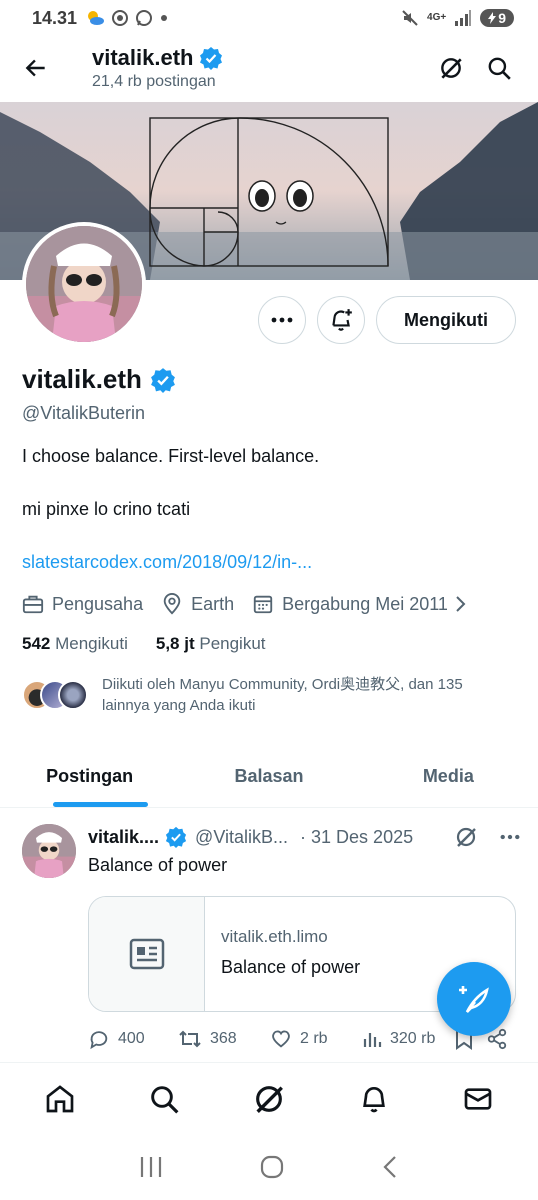 This screenshot has width=538, height=1200. Describe the element at coordinates (133, 1039) in the screenshot. I see `reply-button: 400` at that location.